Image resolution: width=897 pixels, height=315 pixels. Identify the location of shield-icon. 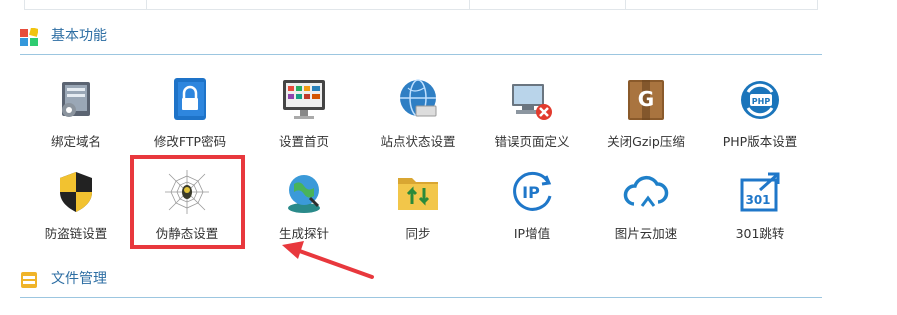
(76, 192).